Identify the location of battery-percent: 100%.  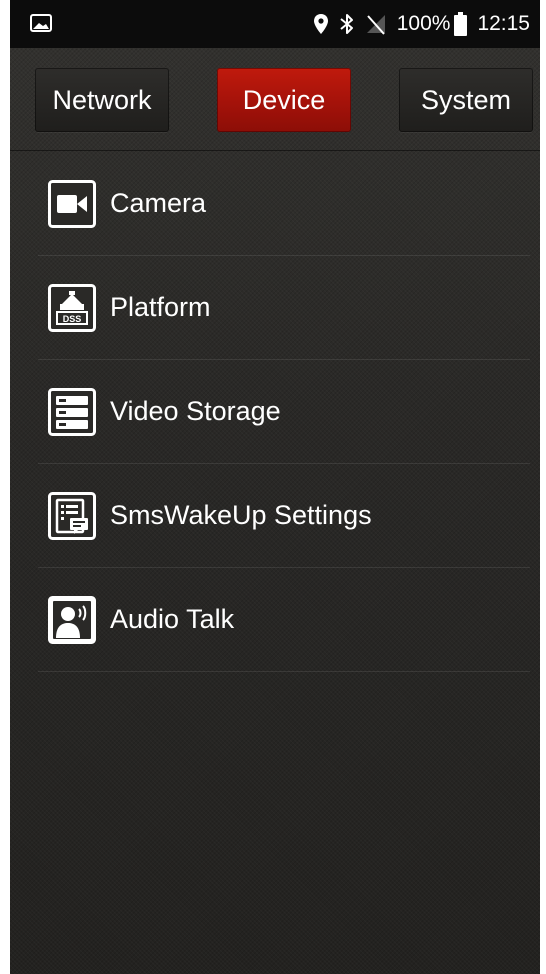
(423, 23).